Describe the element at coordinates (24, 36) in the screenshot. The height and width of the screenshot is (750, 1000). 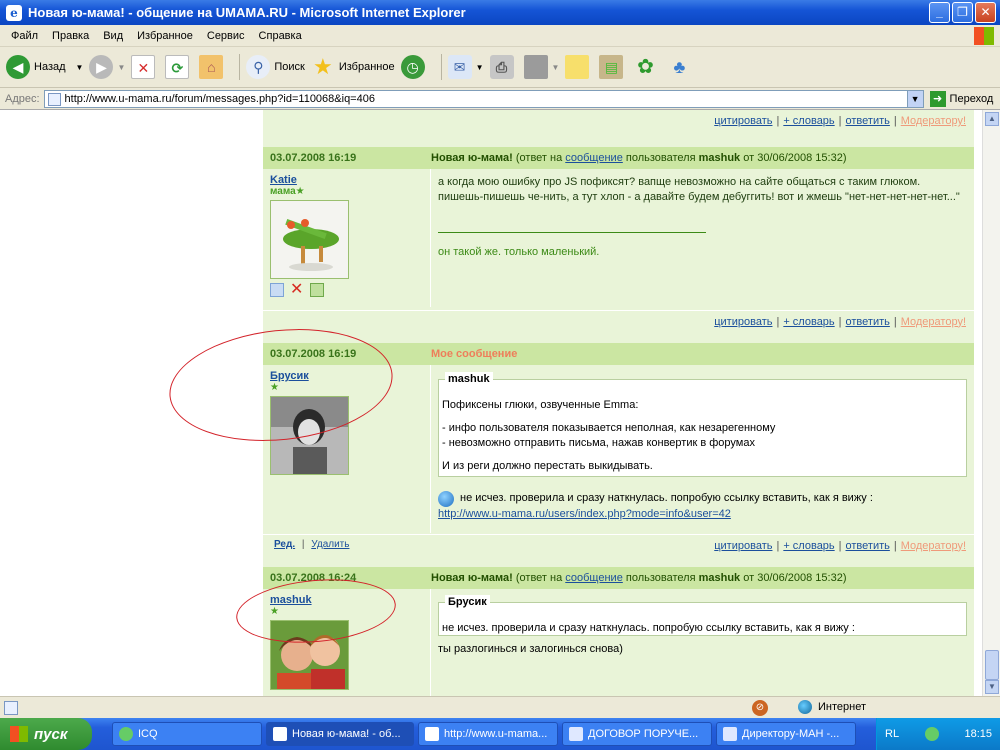
I see `menu-file: Файл` at that location.